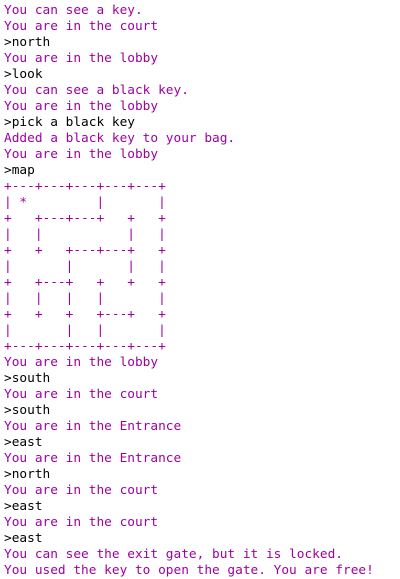  Describe the element at coordinates (23, 74) in the screenshot. I see `command-line: >look` at that location.